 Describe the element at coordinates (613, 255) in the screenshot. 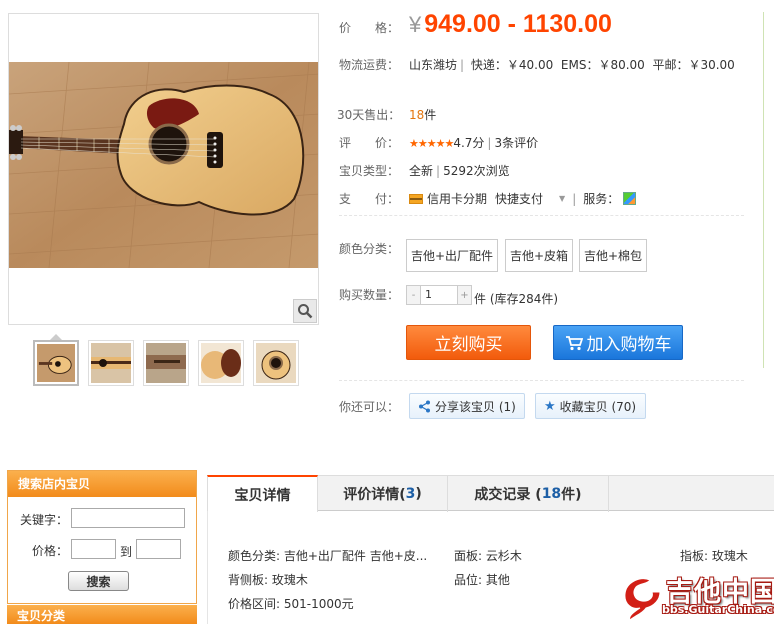

I see `sku-option-3: 吉他+棉包` at that location.